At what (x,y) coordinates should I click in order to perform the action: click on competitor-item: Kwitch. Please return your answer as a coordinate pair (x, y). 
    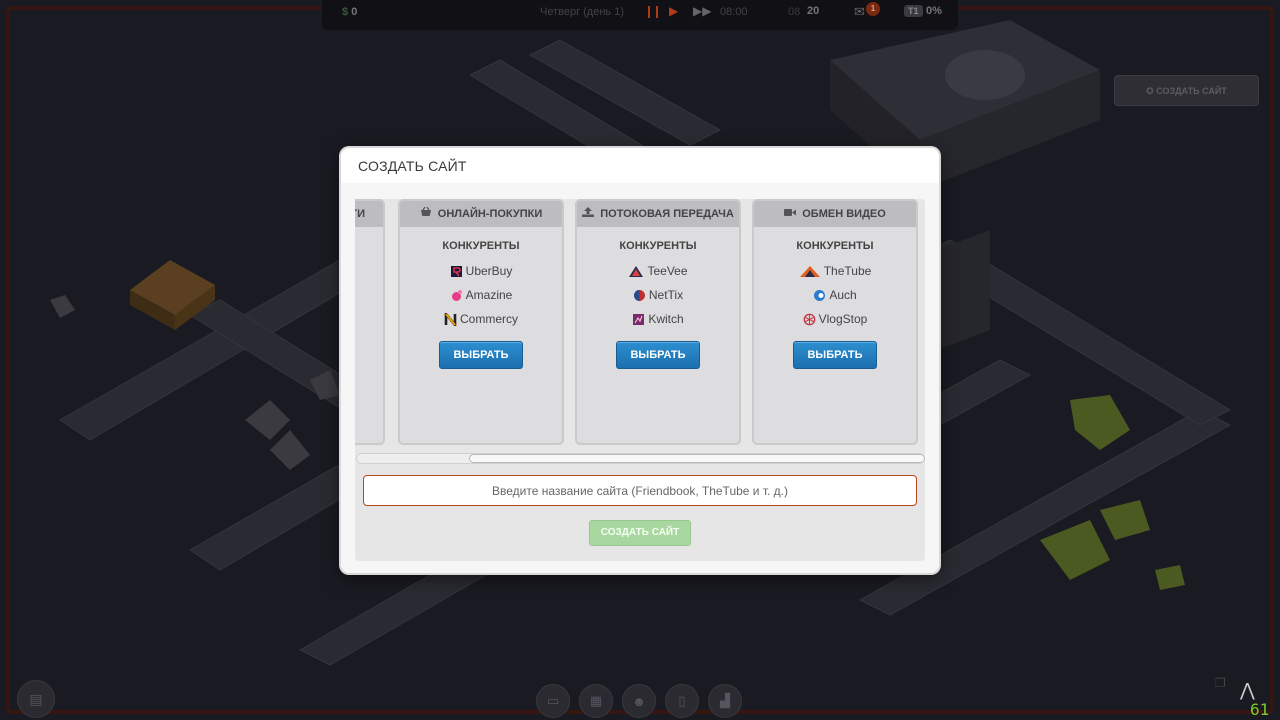
    Looking at the image, I should click on (658, 319).